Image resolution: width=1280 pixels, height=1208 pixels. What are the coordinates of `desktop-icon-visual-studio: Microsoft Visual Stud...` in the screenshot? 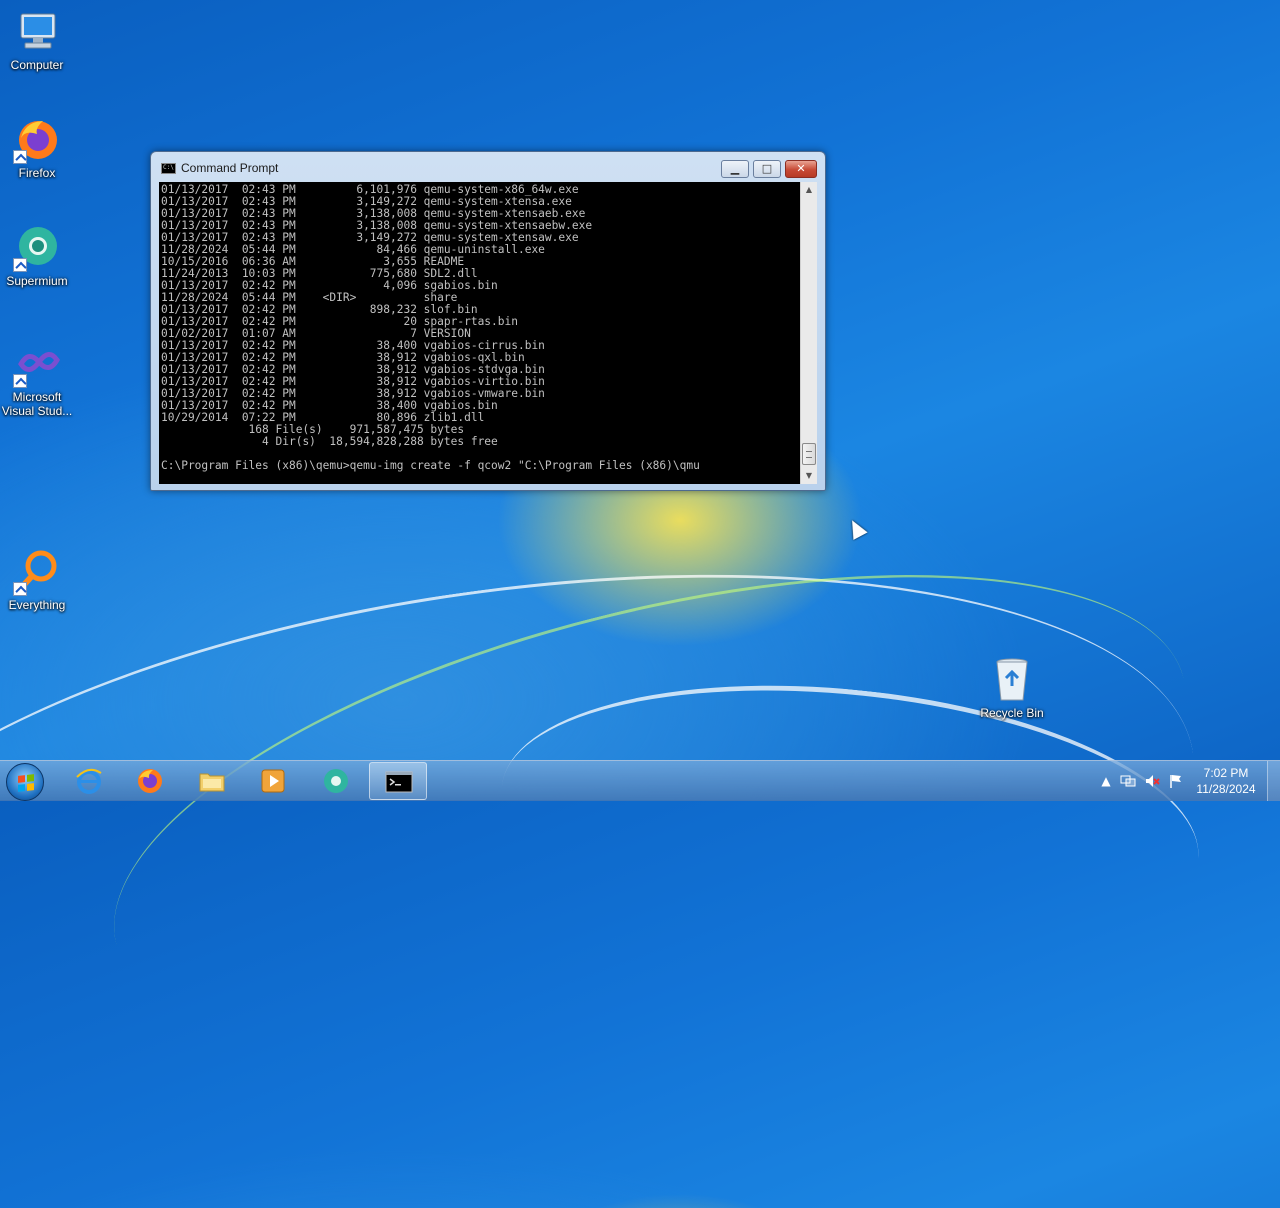 It's located at (38, 379).